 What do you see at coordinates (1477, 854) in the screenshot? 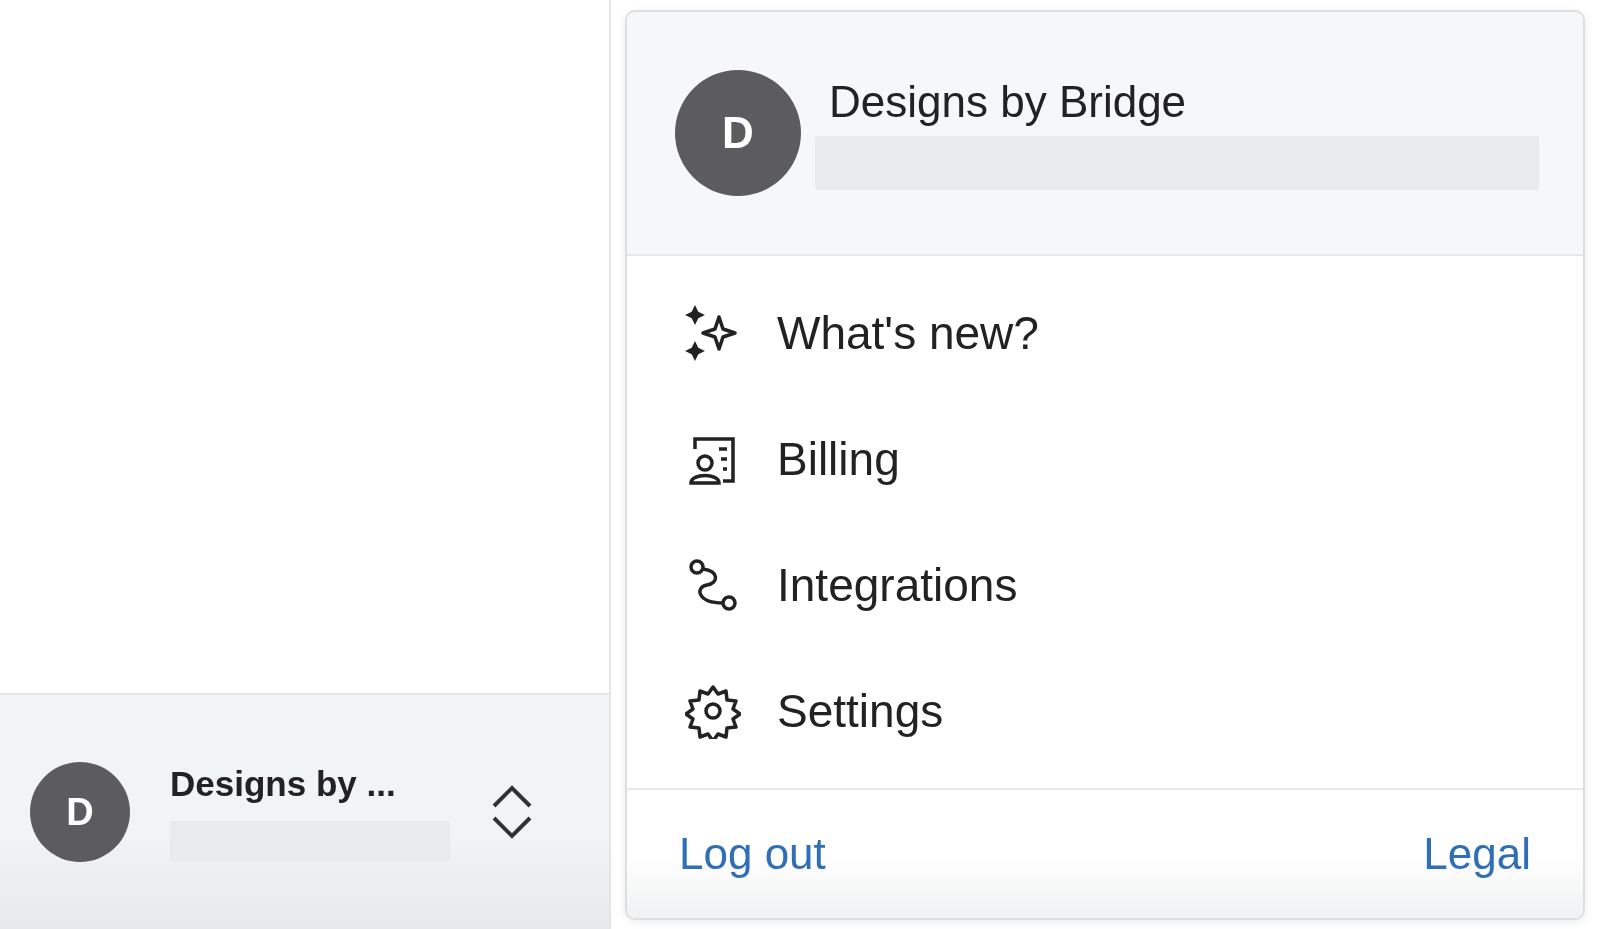
I see `legal-link: Legal` at bounding box center [1477, 854].